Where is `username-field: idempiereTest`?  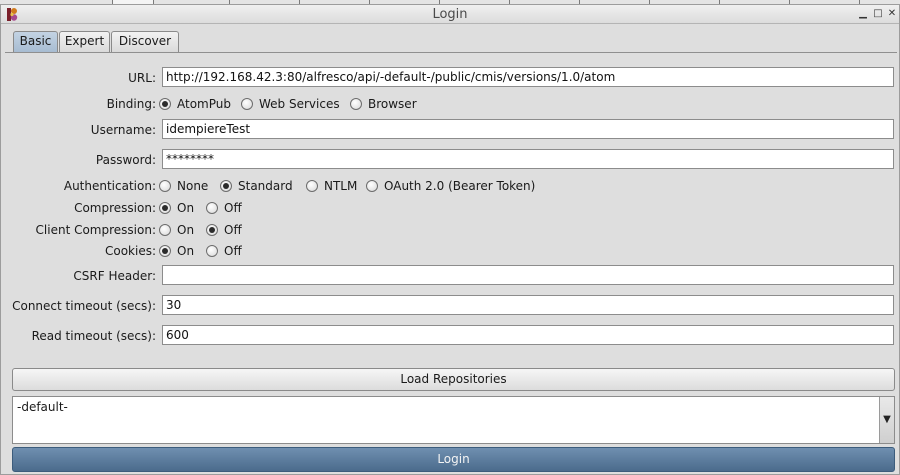 username-field: idempiereTest is located at coordinates (528, 129).